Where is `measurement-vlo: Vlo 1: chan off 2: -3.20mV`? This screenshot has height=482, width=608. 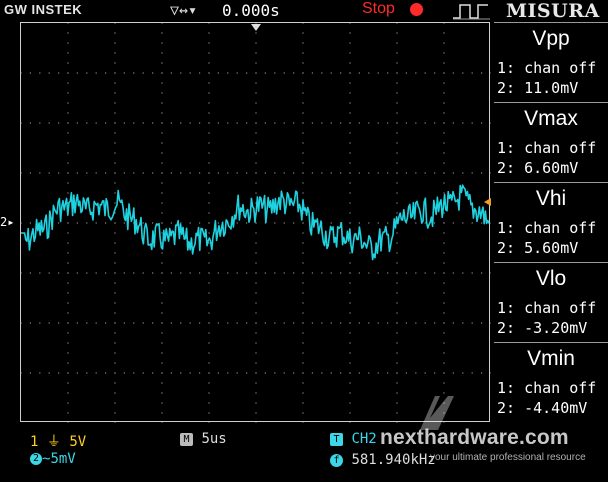 measurement-vlo: Vlo 1: chan off 2: -3.20mV is located at coordinates (551, 302).